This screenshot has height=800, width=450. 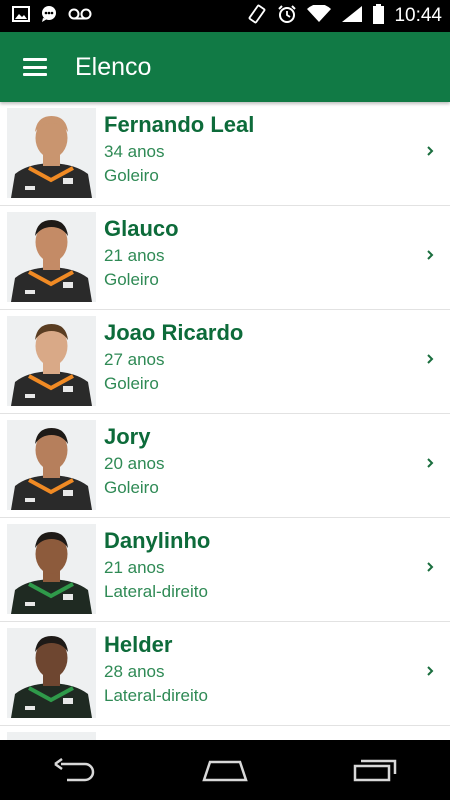 What do you see at coordinates (287, 16) in the screenshot?
I see `alarm-icon` at bounding box center [287, 16].